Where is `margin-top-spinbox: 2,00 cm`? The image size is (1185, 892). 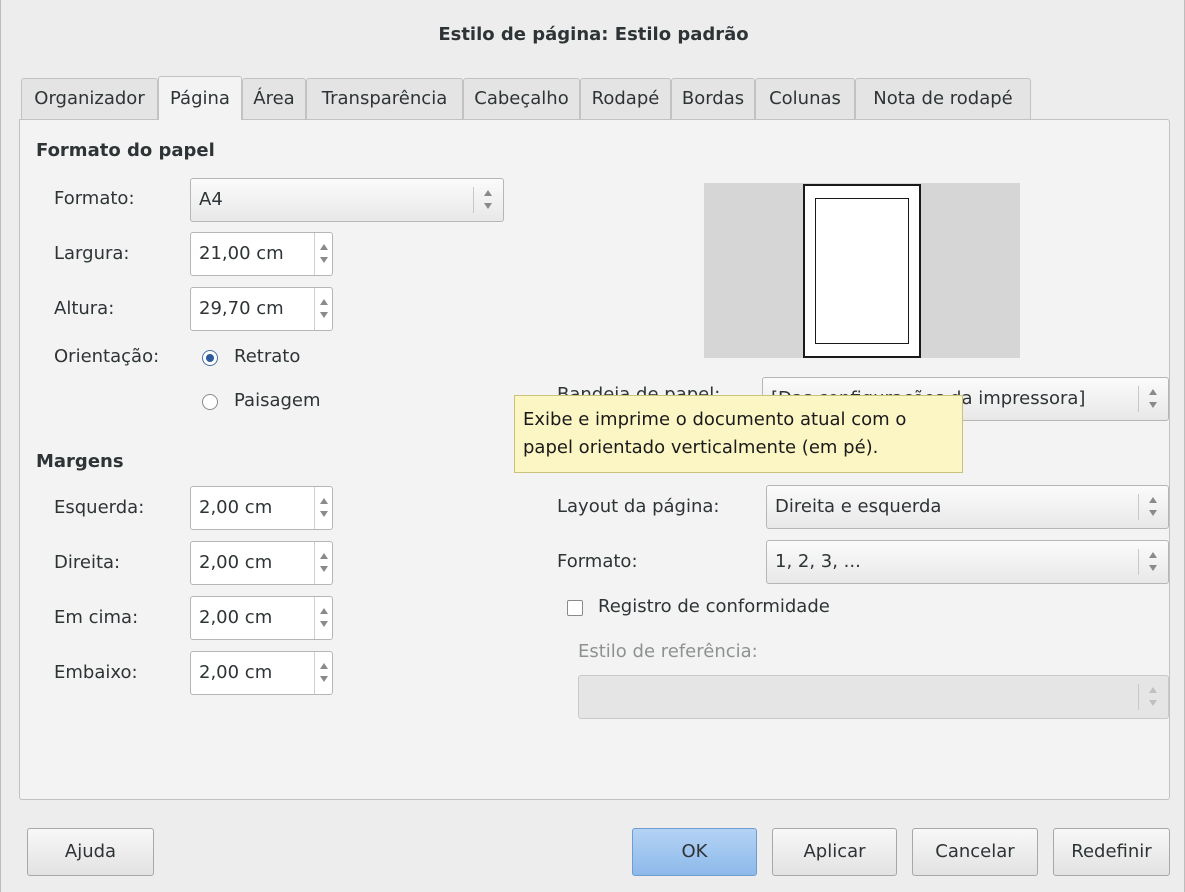 margin-top-spinbox: 2,00 cm is located at coordinates (261, 618).